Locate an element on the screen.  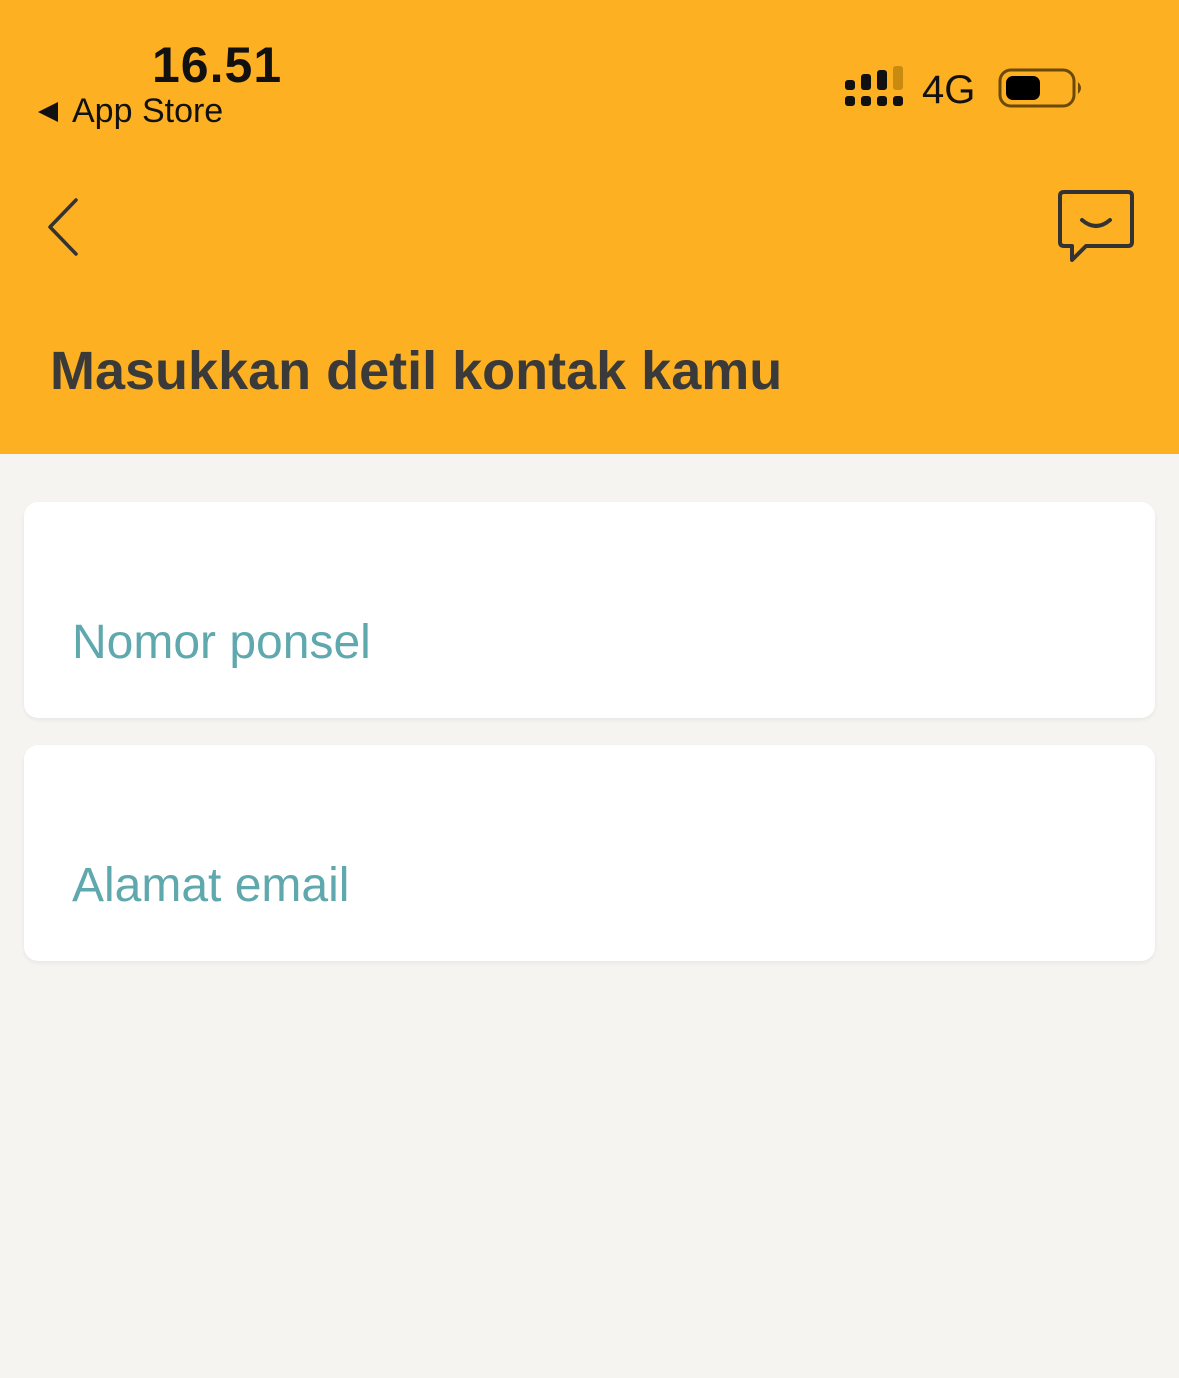
chevron-left-icon is located at coordinates (62, 227).